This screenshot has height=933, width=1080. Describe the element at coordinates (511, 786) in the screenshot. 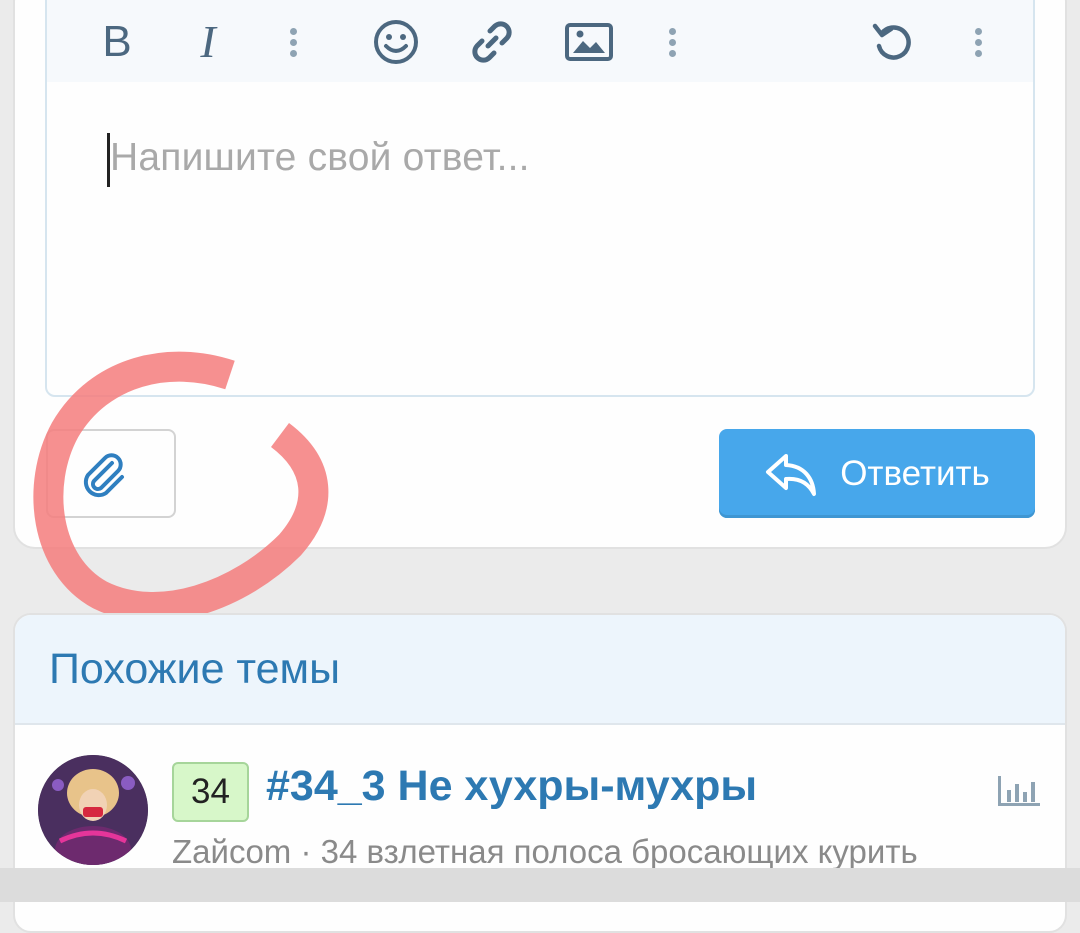

I see `thread-title-link: #34_3 Не хухры-мухры` at that location.